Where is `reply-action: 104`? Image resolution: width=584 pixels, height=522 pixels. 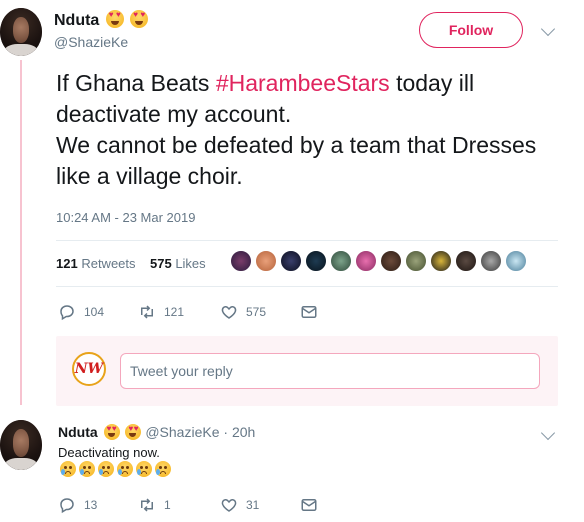
reply-action: 104 is located at coordinates (98, 312).